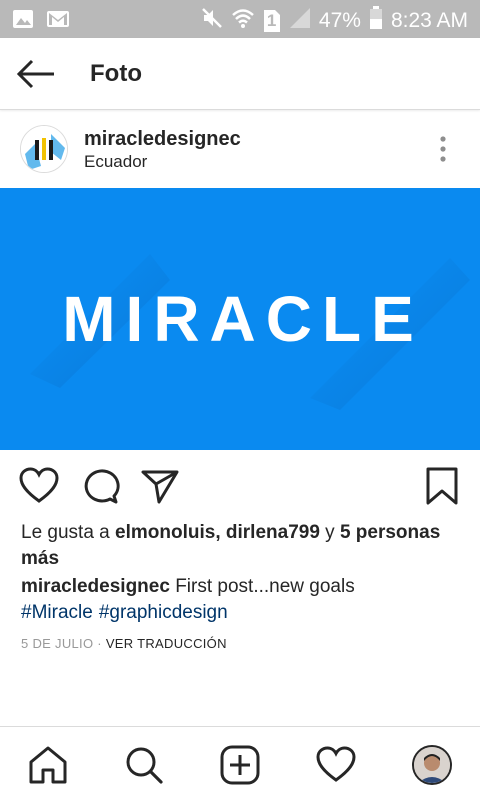 The width and height of the screenshot is (480, 800). What do you see at coordinates (243, 21) in the screenshot?
I see `wifi-icon` at bounding box center [243, 21].